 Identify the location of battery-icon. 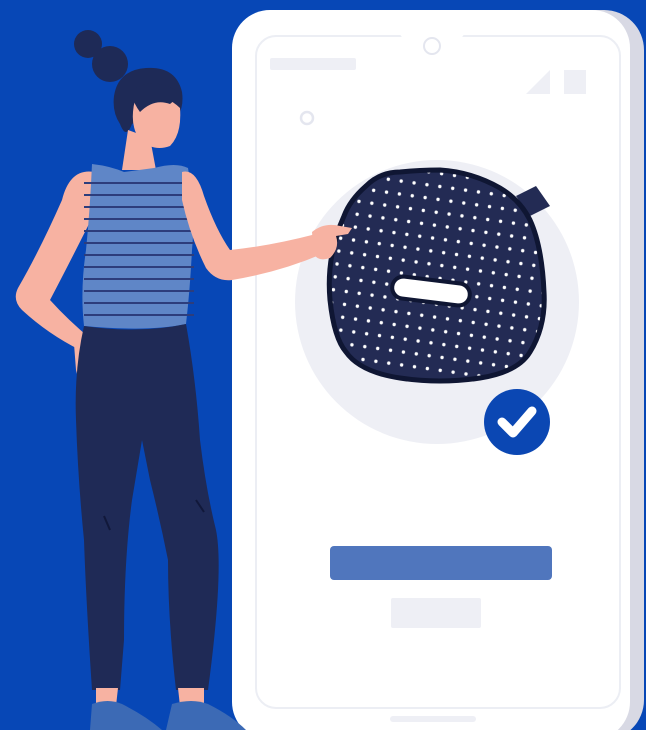
(575, 82).